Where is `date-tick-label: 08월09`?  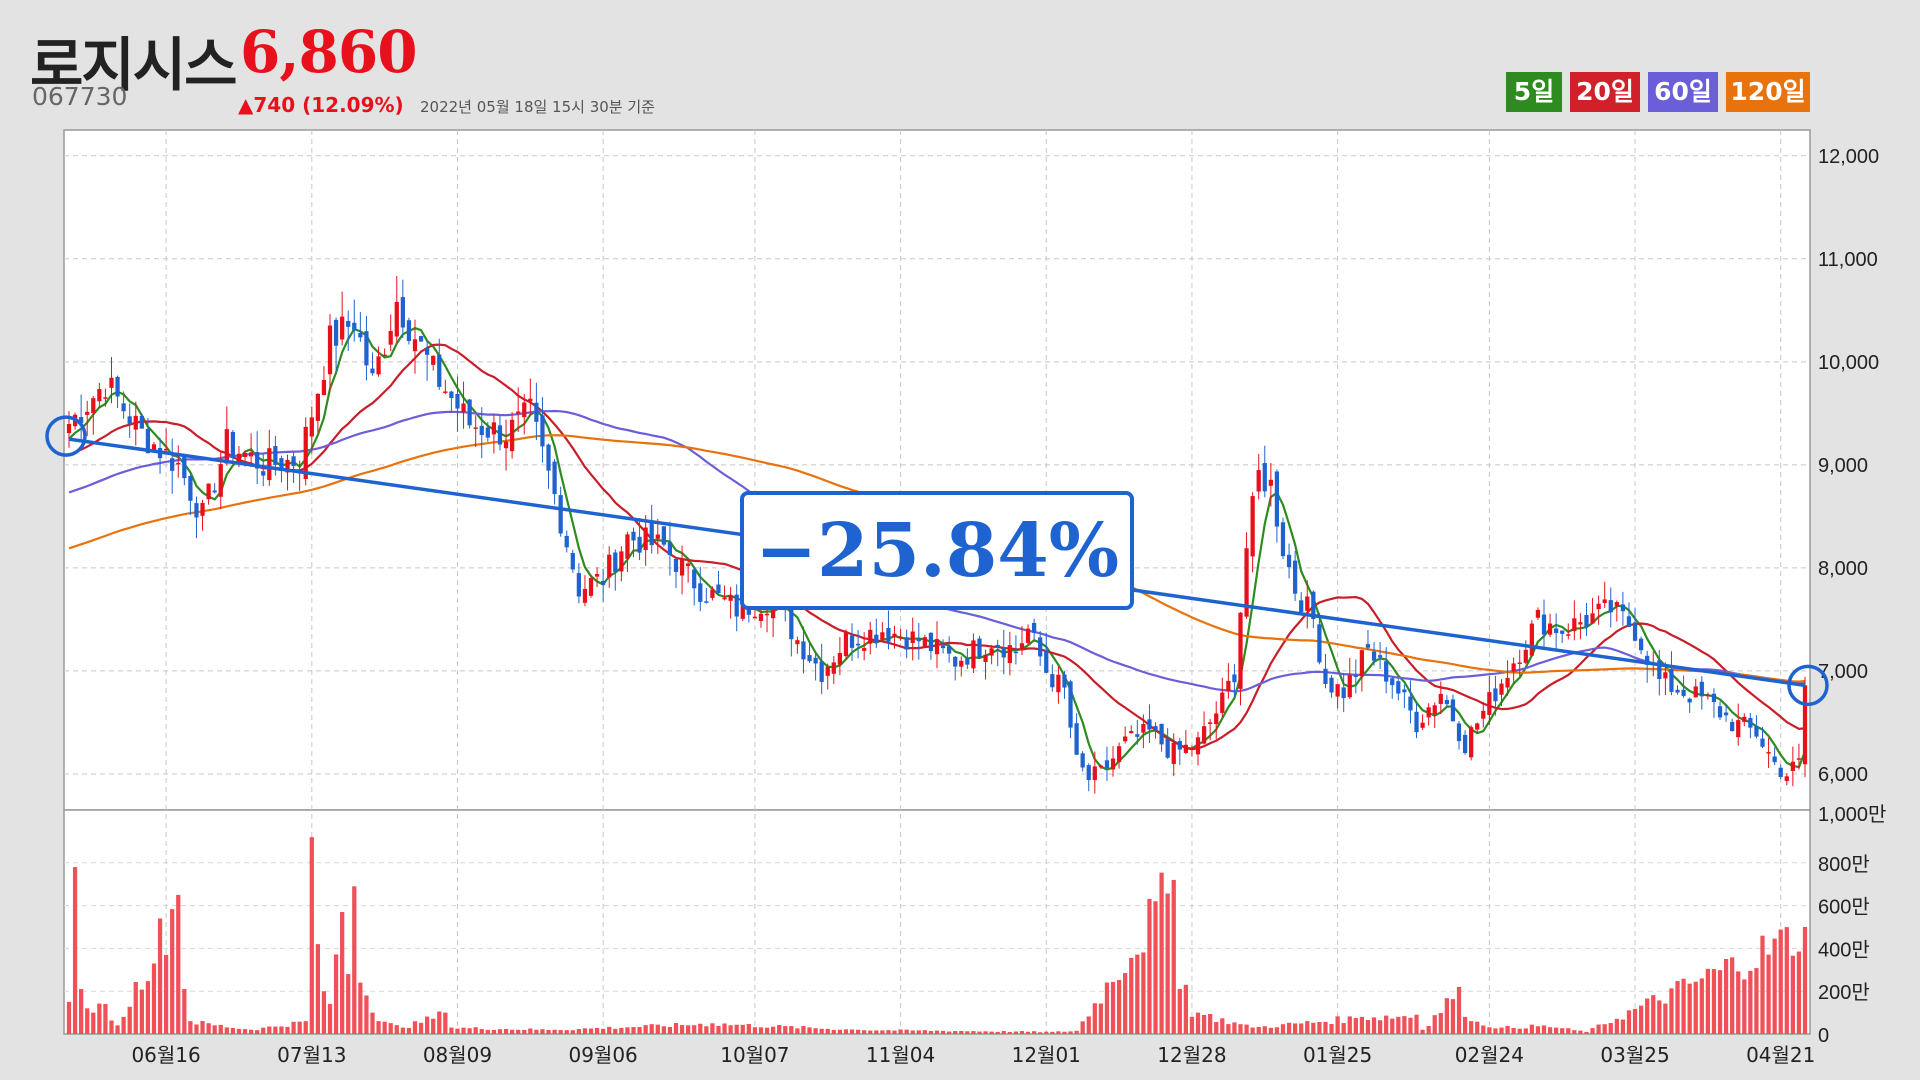
date-tick-label: 08월09 is located at coordinates (457, 1055).